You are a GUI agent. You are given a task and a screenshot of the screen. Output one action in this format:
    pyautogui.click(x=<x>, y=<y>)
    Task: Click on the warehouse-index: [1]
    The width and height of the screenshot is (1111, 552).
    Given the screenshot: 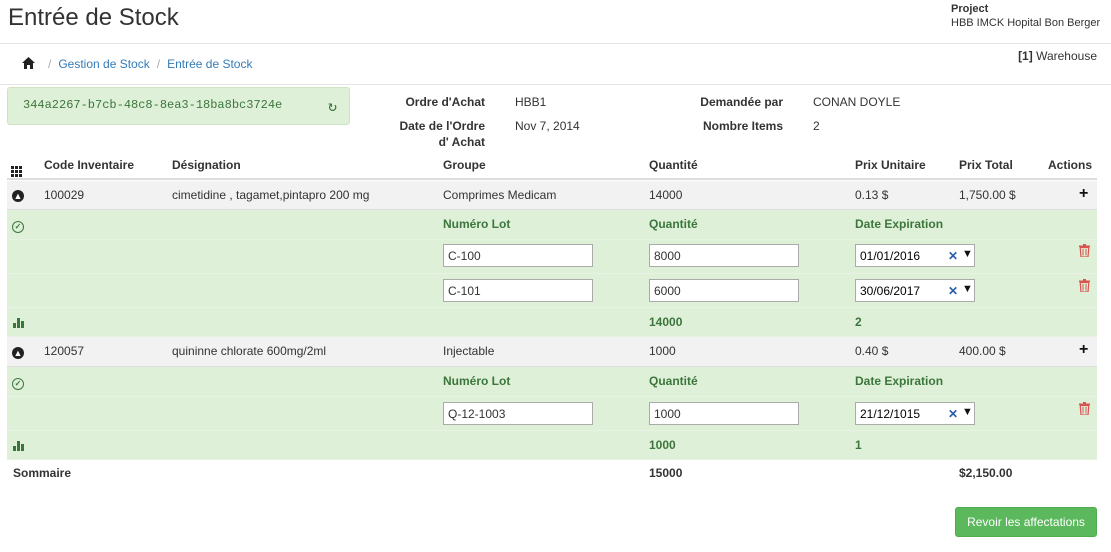 What is the action you would take?
    pyautogui.click(x=1025, y=56)
    